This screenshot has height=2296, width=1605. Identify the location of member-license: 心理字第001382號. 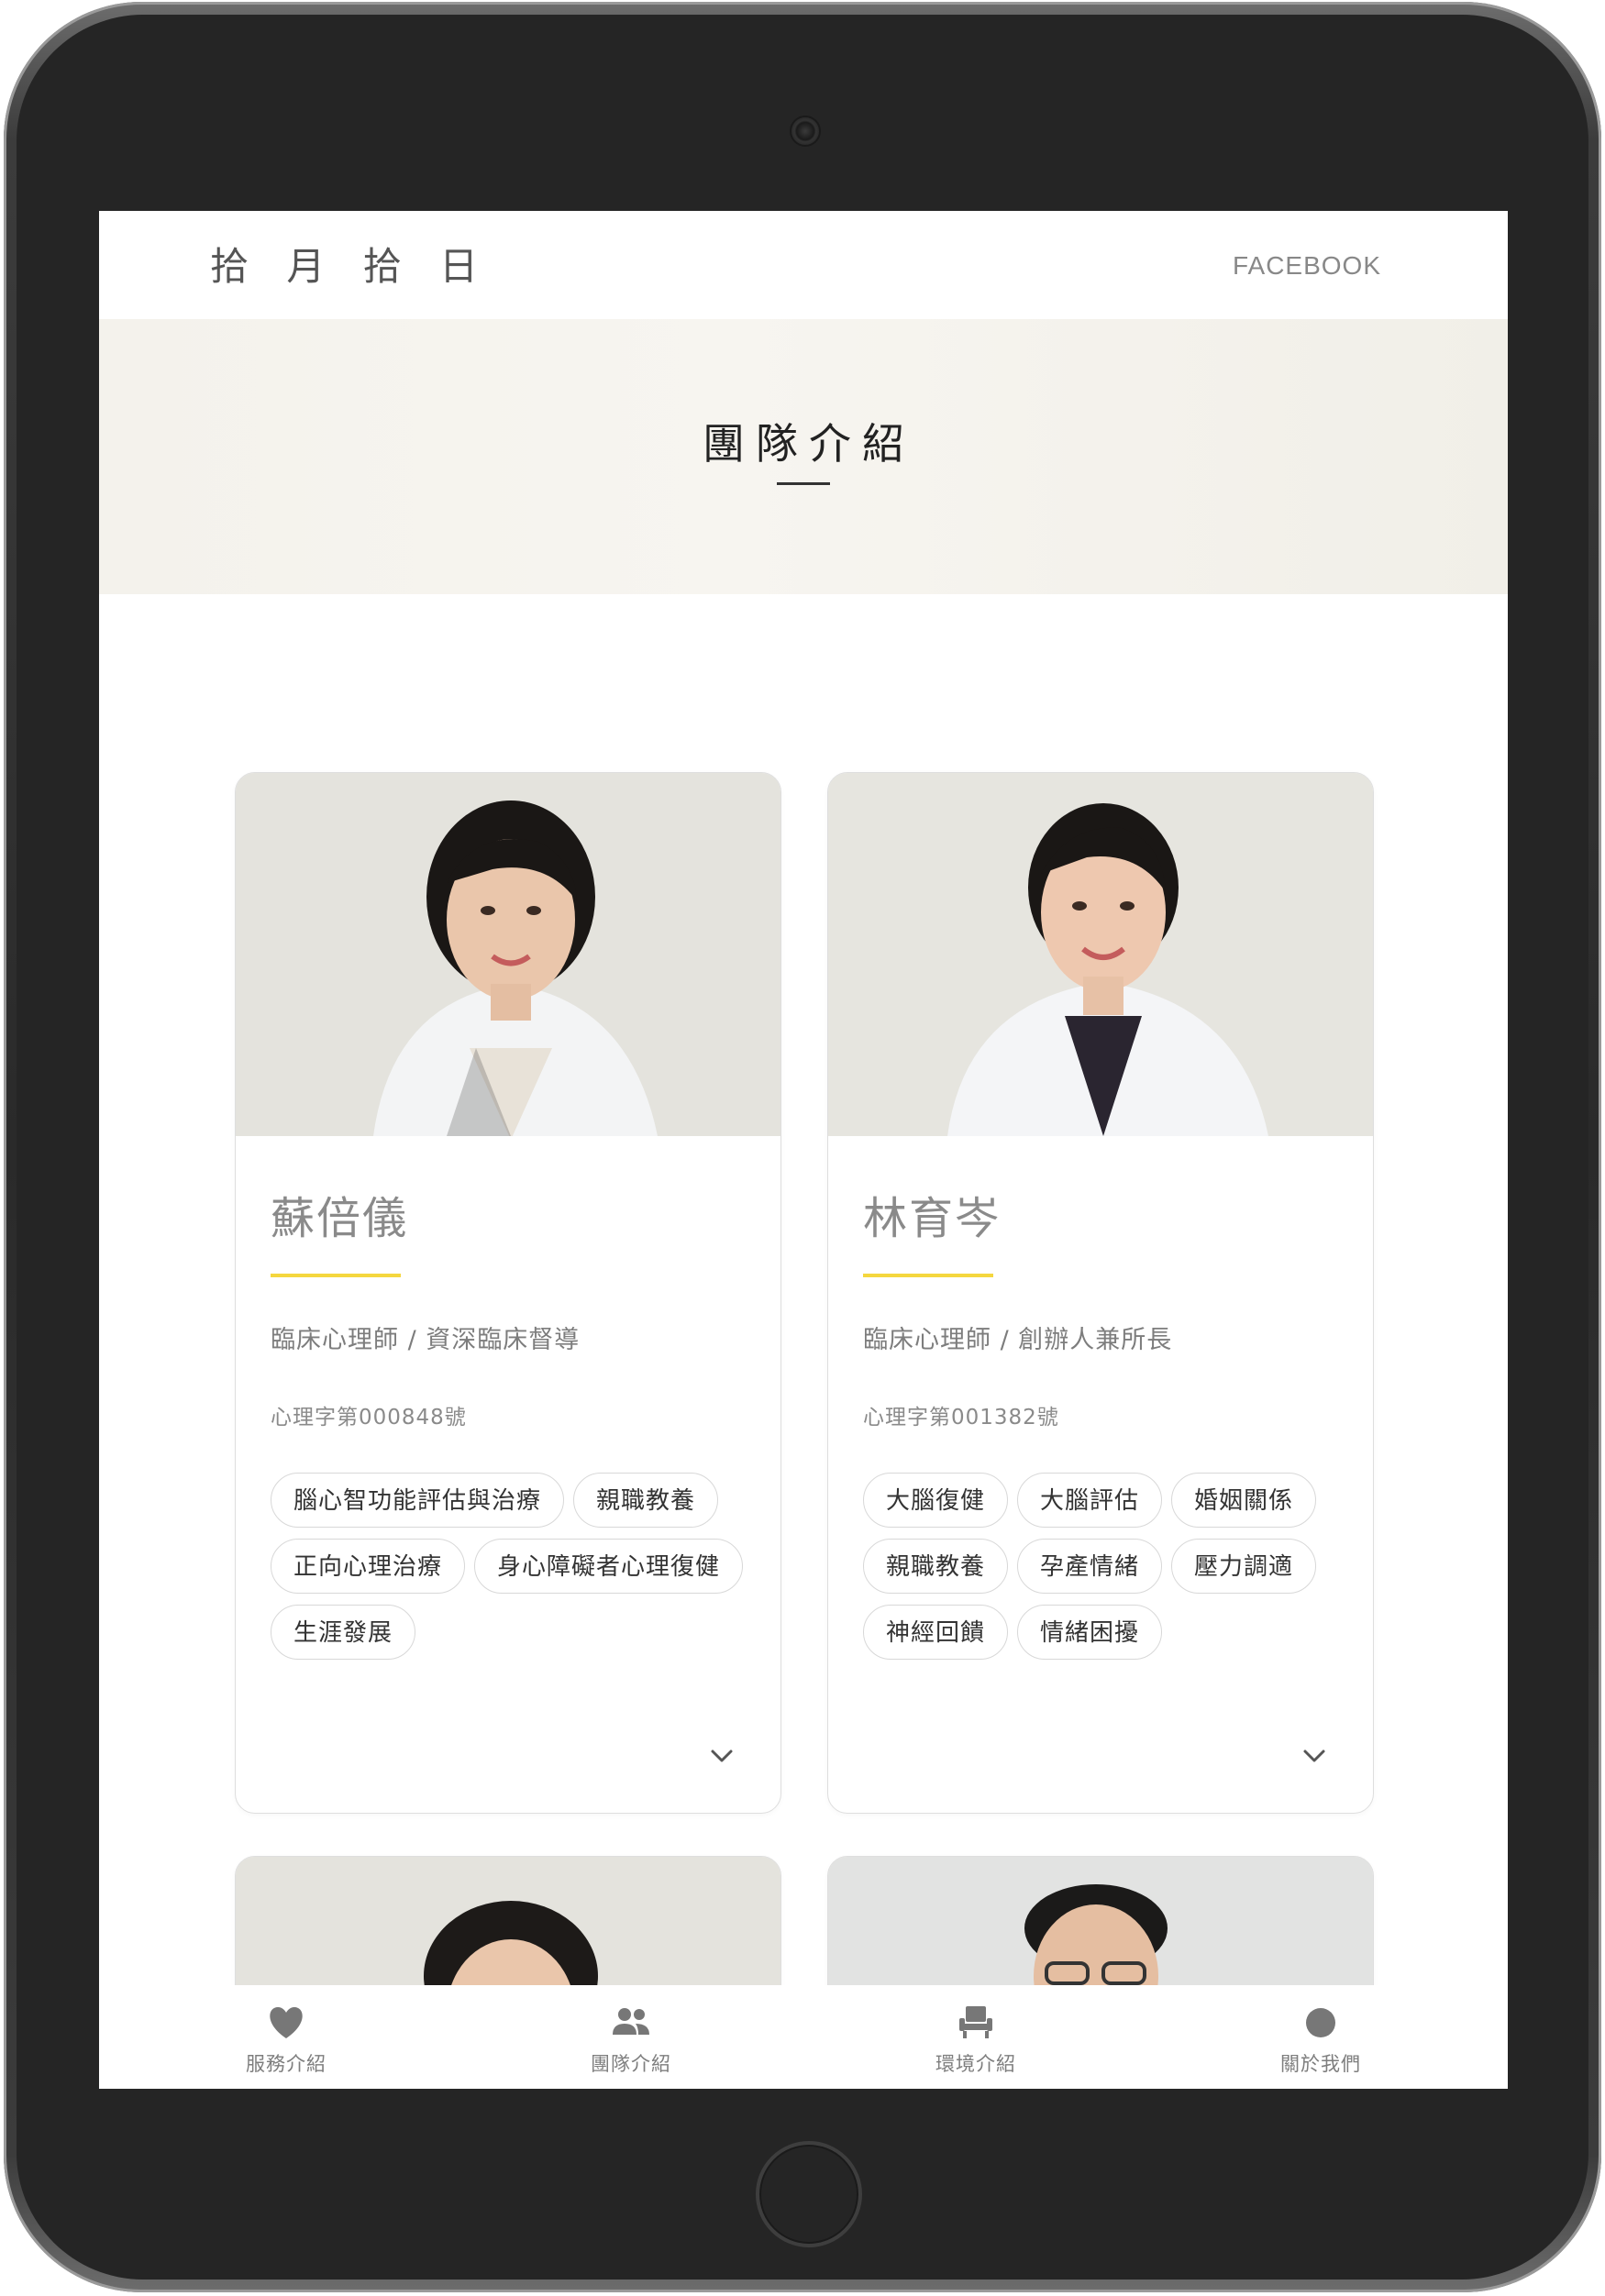
(961, 1417).